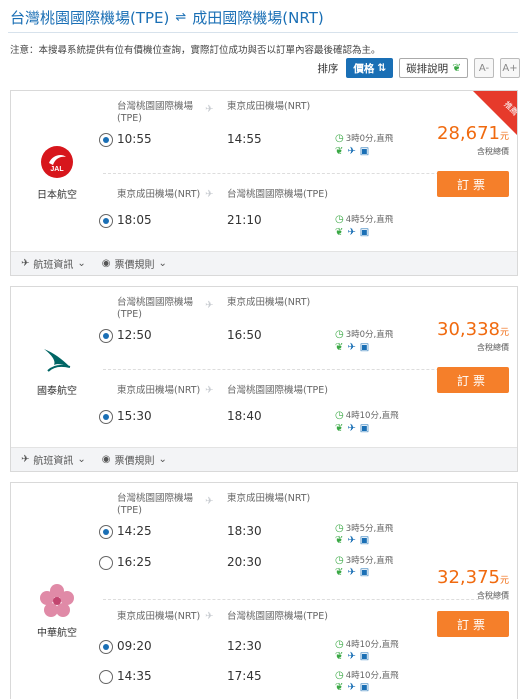 This screenshot has width=526, height=699. Describe the element at coordinates (244, 416) in the screenshot. I see `arrival-time: 18:40` at that location.